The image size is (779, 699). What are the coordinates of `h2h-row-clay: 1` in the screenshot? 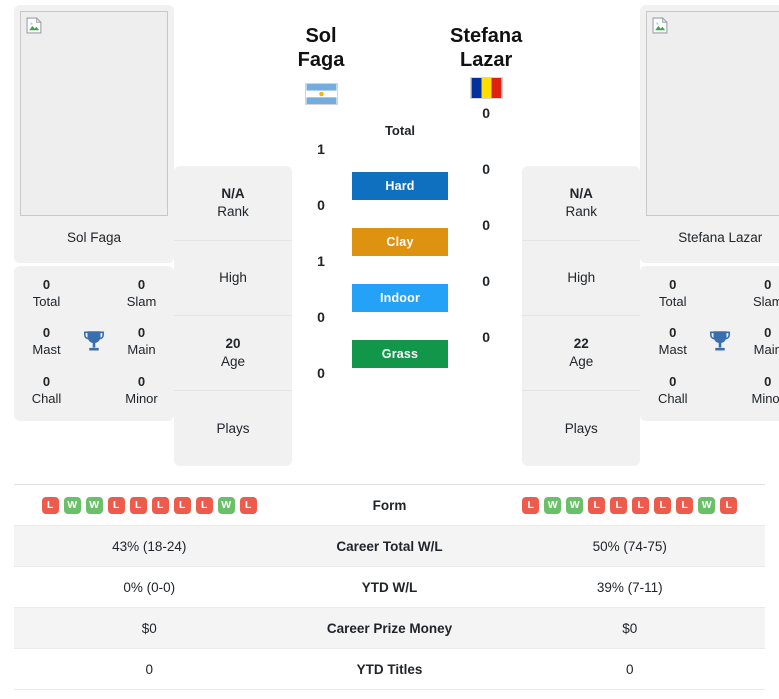 It's located at (321, 261).